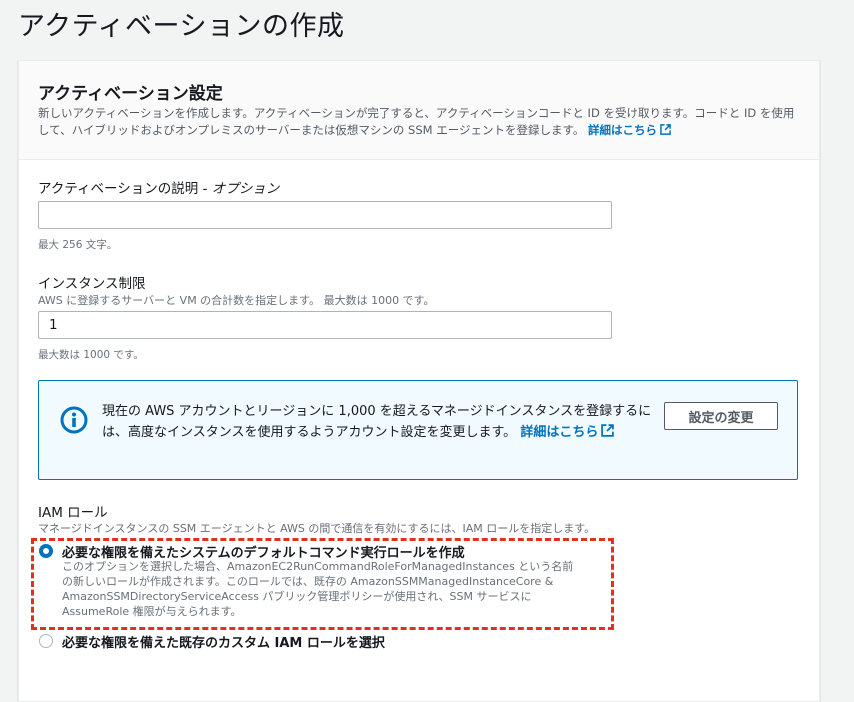 This screenshot has width=854, height=702. Describe the element at coordinates (46, 551) in the screenshot. I see `radio-create-default-role` at that location.